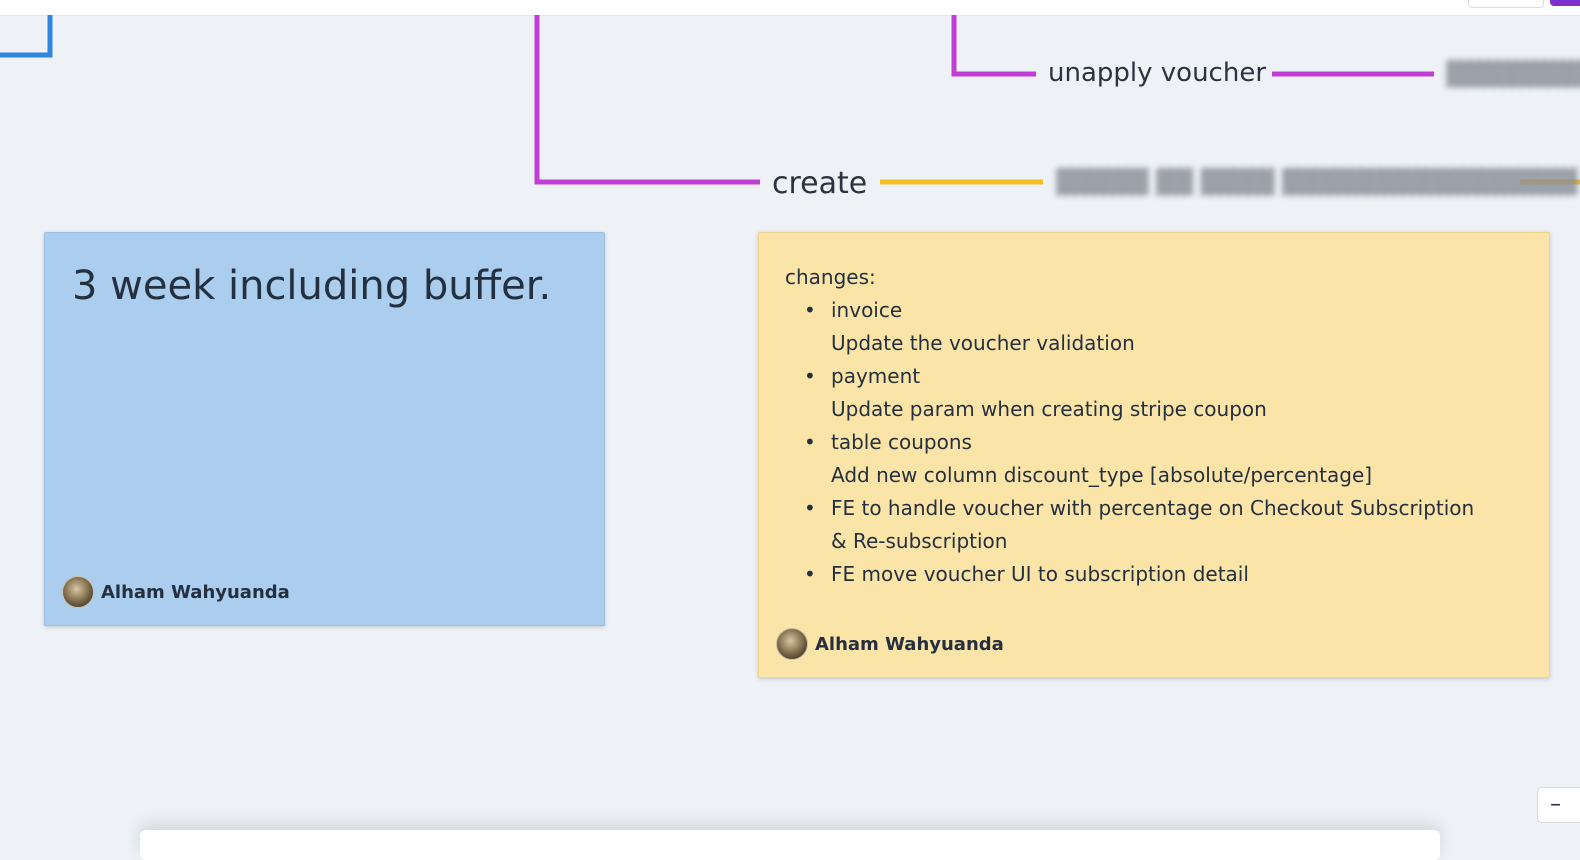  What do you see at coordinates (790, 845) in the screenshot?
I see `bottom-panel-edge` at bounding box center [790, 845].